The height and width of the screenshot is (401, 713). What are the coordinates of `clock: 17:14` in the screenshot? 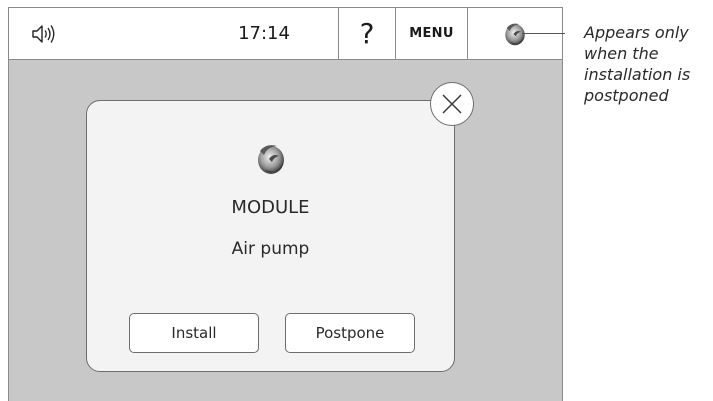 It's located at (264, 33).